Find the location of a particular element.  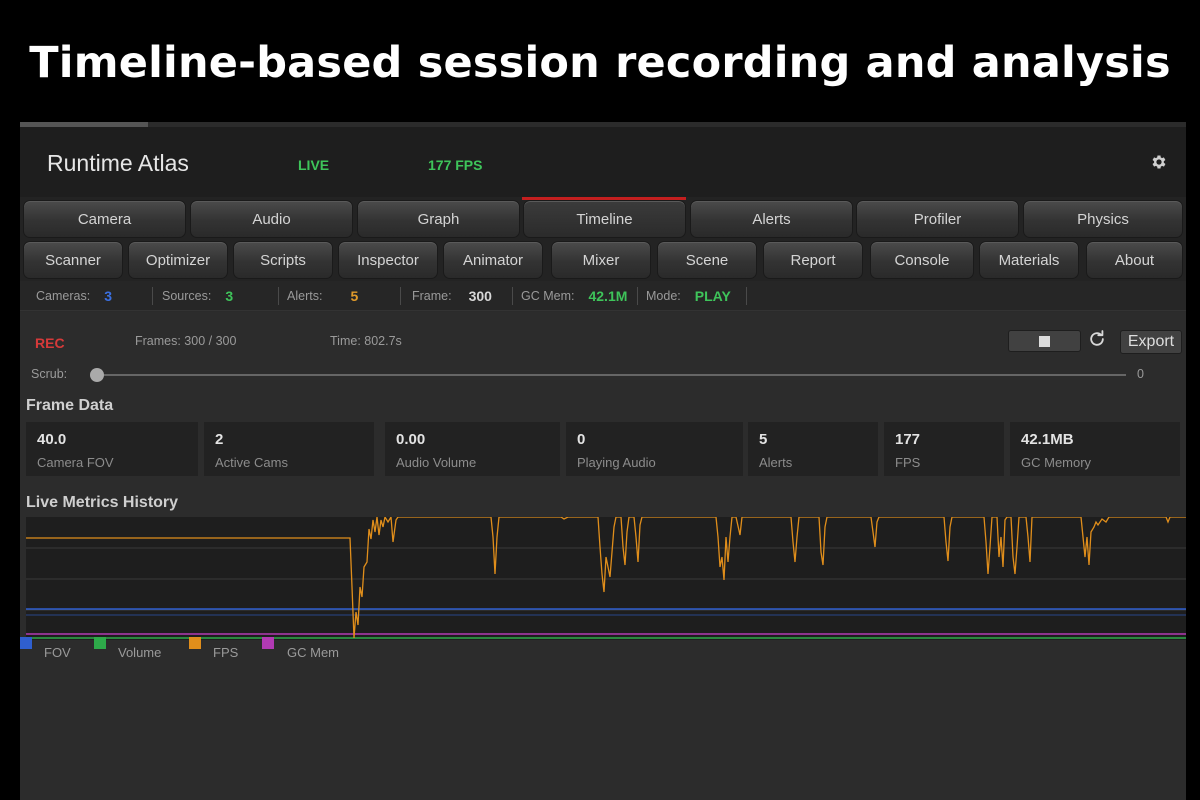

metric-card-value: 177 is located at coordinates (908, 439).